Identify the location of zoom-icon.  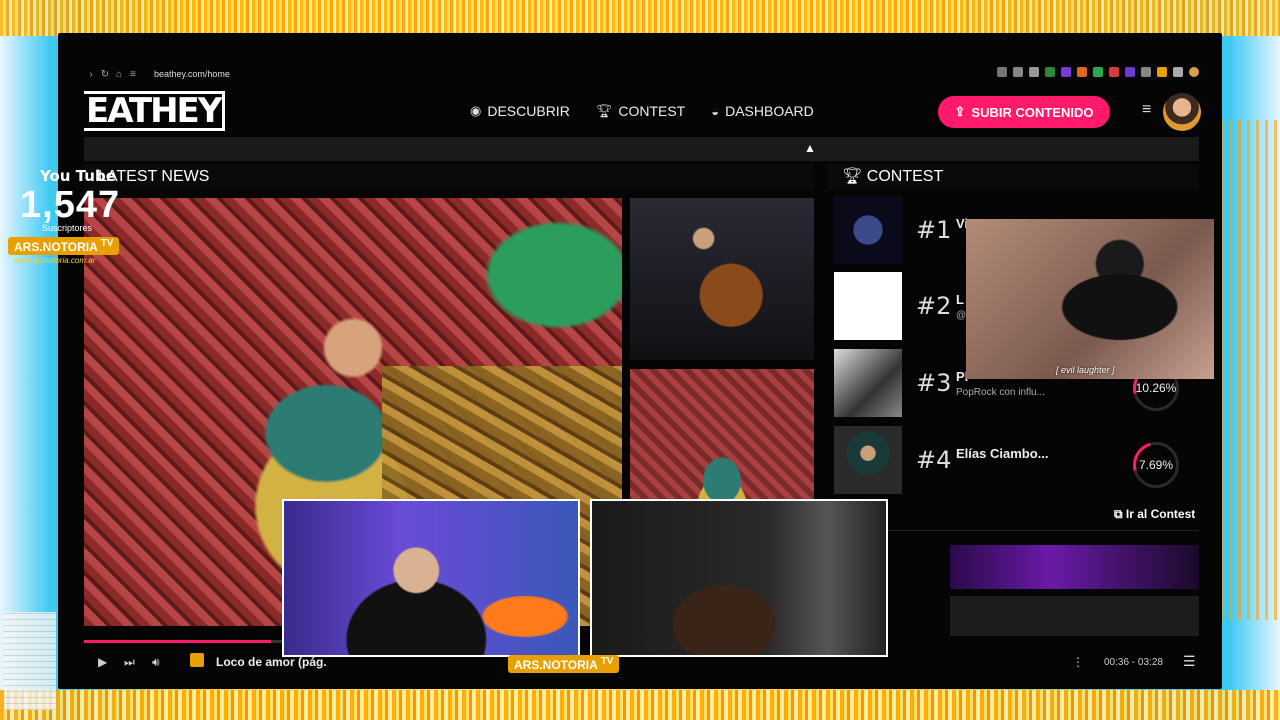
(1018, 72).